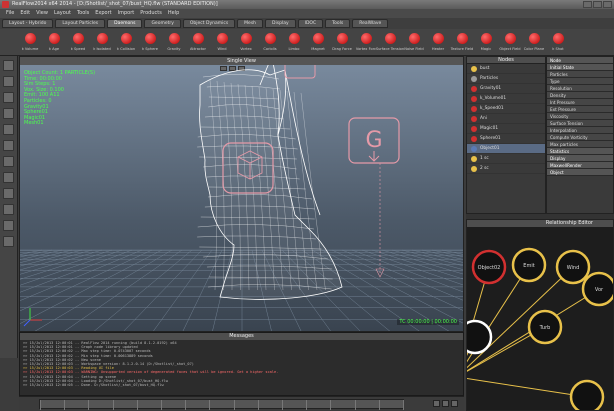 The width and height of the screenshot is (614, 411). Describe the element at coordinates (506, 89) in the screenshot. I see `node-item: Gravity01` at that location.